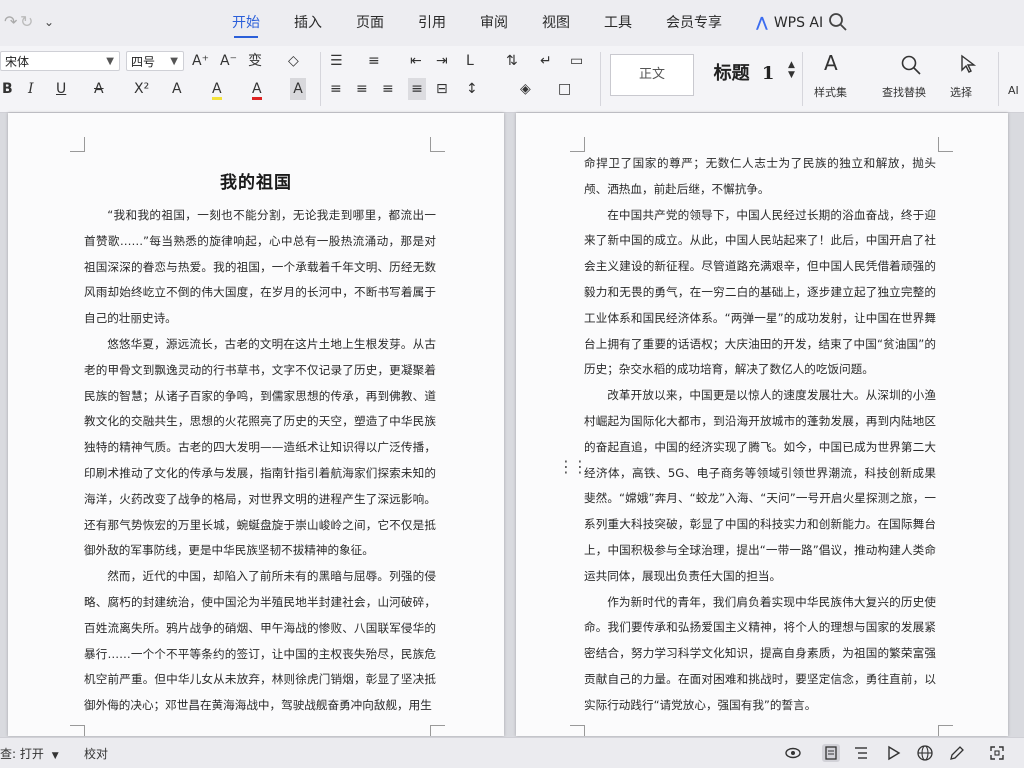 The height and width of the screenshot is (768, 1024). Describe the element at coordinates (731, 73) in the screenshot. I see `style-heading-label: 标题` at that location.